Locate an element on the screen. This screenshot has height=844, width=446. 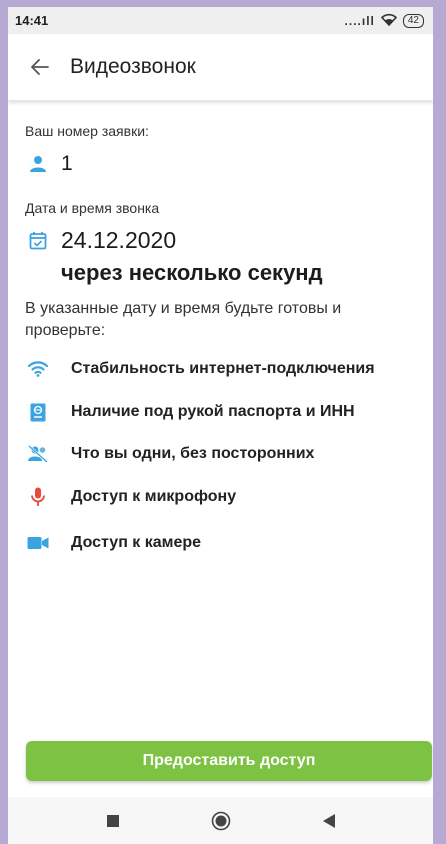
system-nav-bar is located at coordinates (220, 820).